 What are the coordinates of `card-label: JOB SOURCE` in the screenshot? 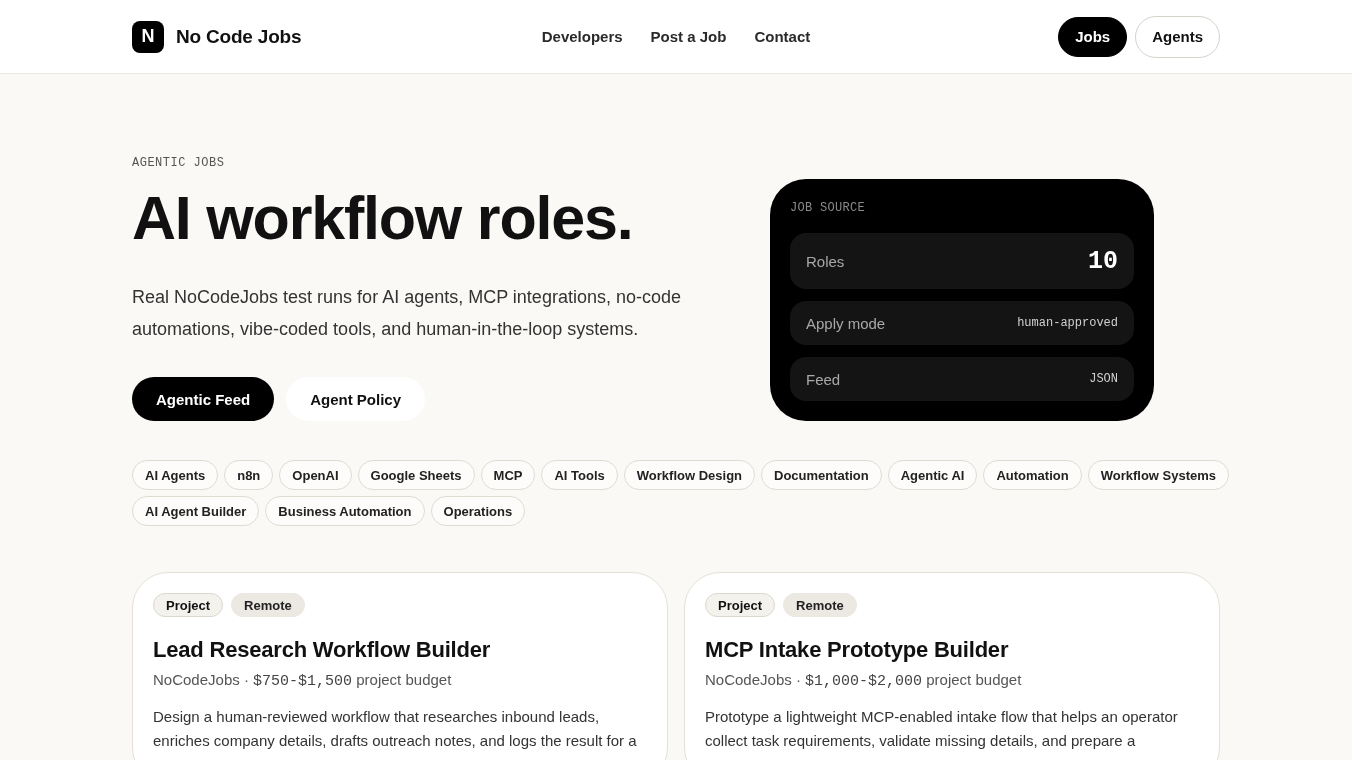 It's located at (828, 208).